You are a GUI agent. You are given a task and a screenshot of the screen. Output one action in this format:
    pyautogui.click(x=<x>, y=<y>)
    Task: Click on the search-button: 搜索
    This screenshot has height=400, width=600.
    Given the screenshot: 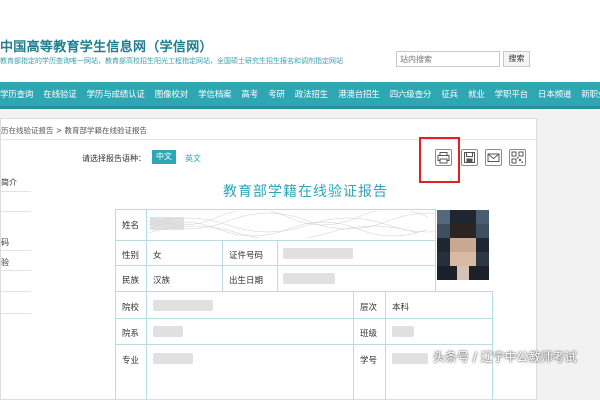 What is the action you would take?
    pyautogui.click(x=516, y=59)
    